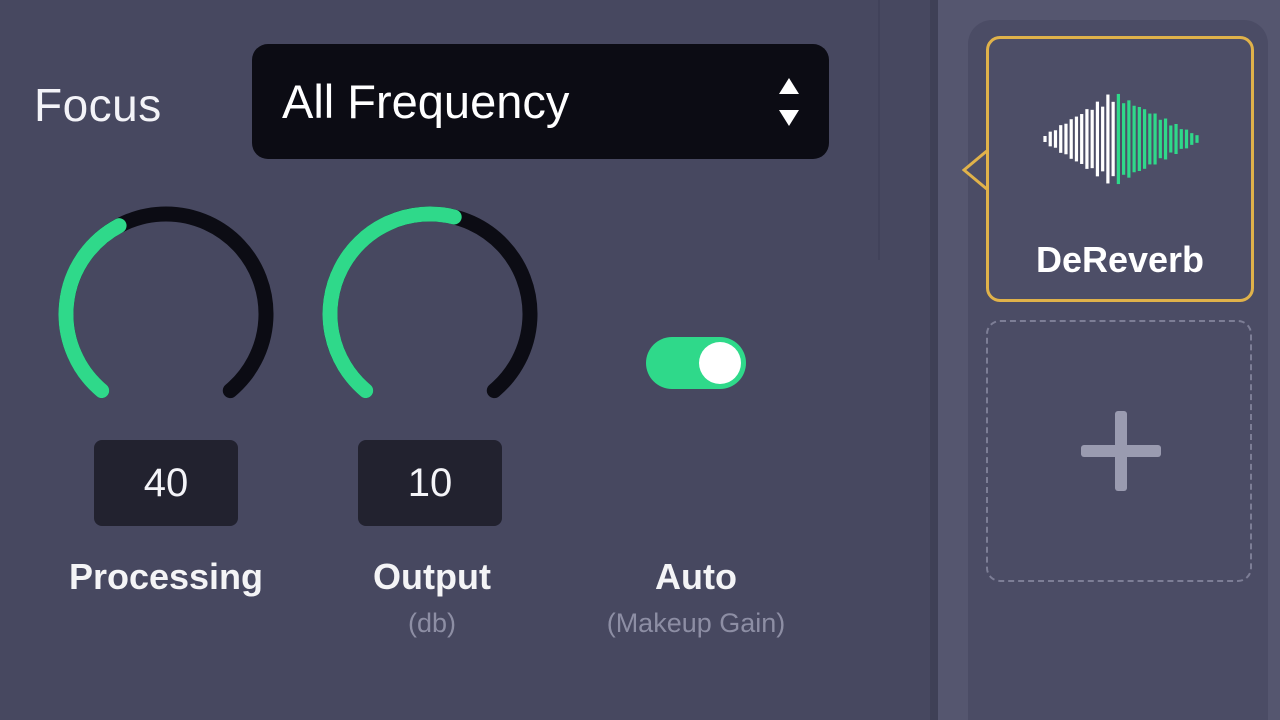  What do you see at coordinates (98, 105) in the screenshot?
I see `focus-label: Focus` at bounding box center [98, 105].